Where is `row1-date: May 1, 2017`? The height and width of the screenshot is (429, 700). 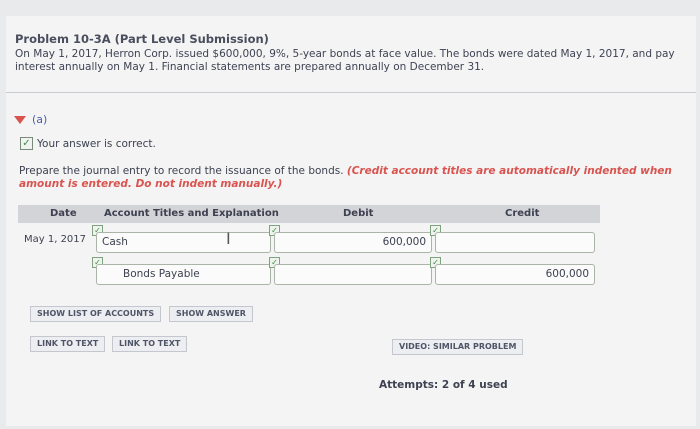
row1-date: May 1, 2017 is located at coordinates (55, 239).